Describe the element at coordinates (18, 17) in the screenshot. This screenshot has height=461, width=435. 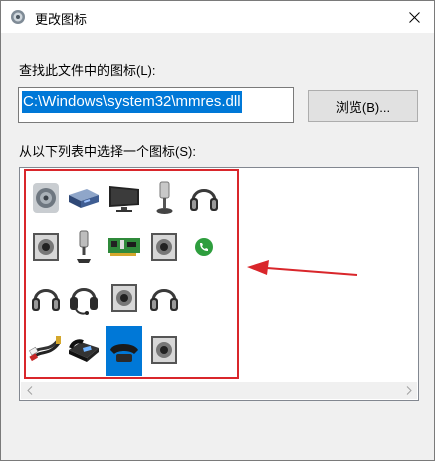
I see `app-icon` at that location.